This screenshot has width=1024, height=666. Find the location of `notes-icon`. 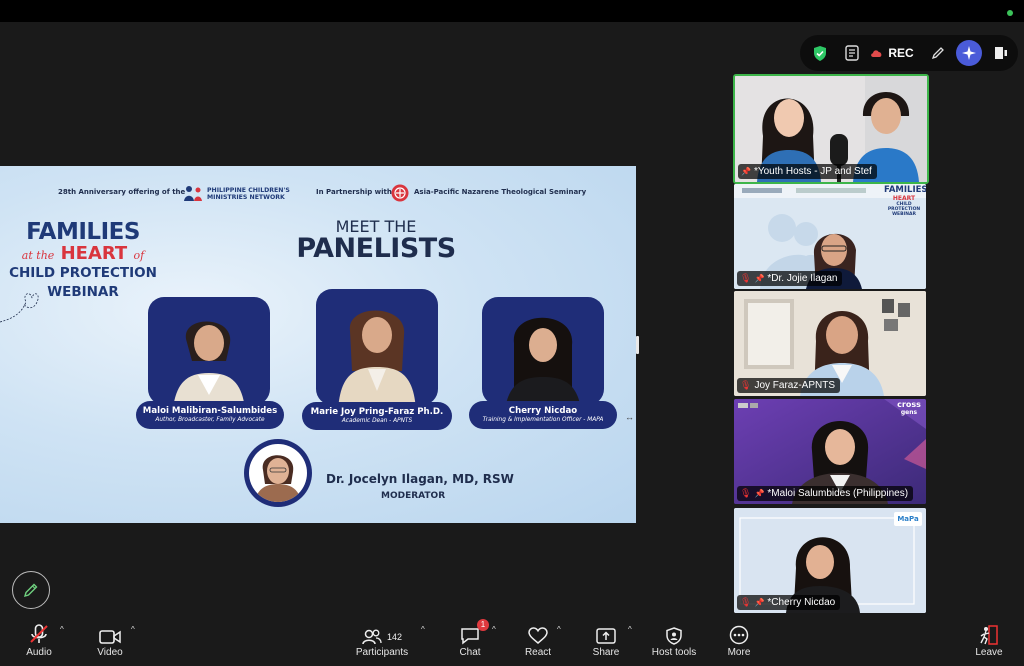

notes-icon is located at coordinates (852, 53).